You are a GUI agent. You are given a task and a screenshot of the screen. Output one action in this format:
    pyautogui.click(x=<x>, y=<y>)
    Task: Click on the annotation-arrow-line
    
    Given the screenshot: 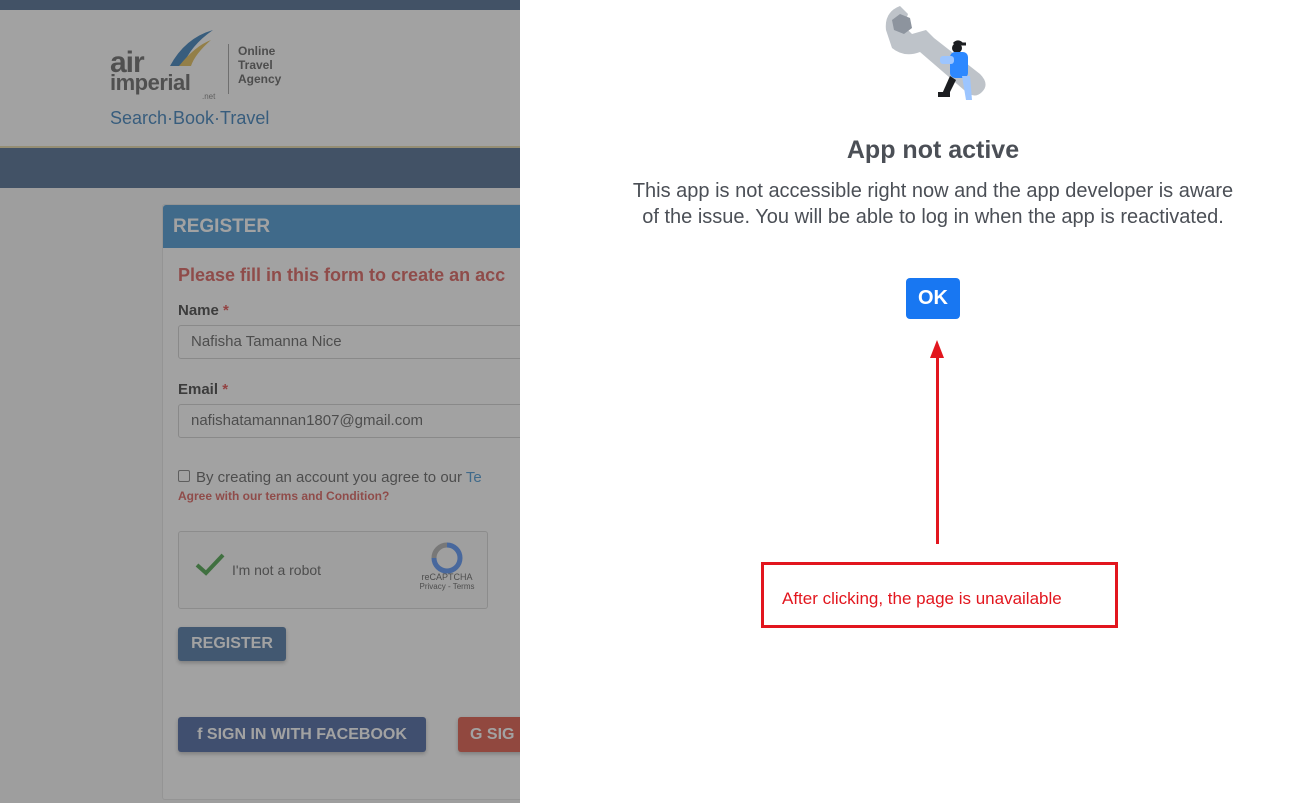 What is the action you would take?
    pyautogui.click(x=937, y=451)
    